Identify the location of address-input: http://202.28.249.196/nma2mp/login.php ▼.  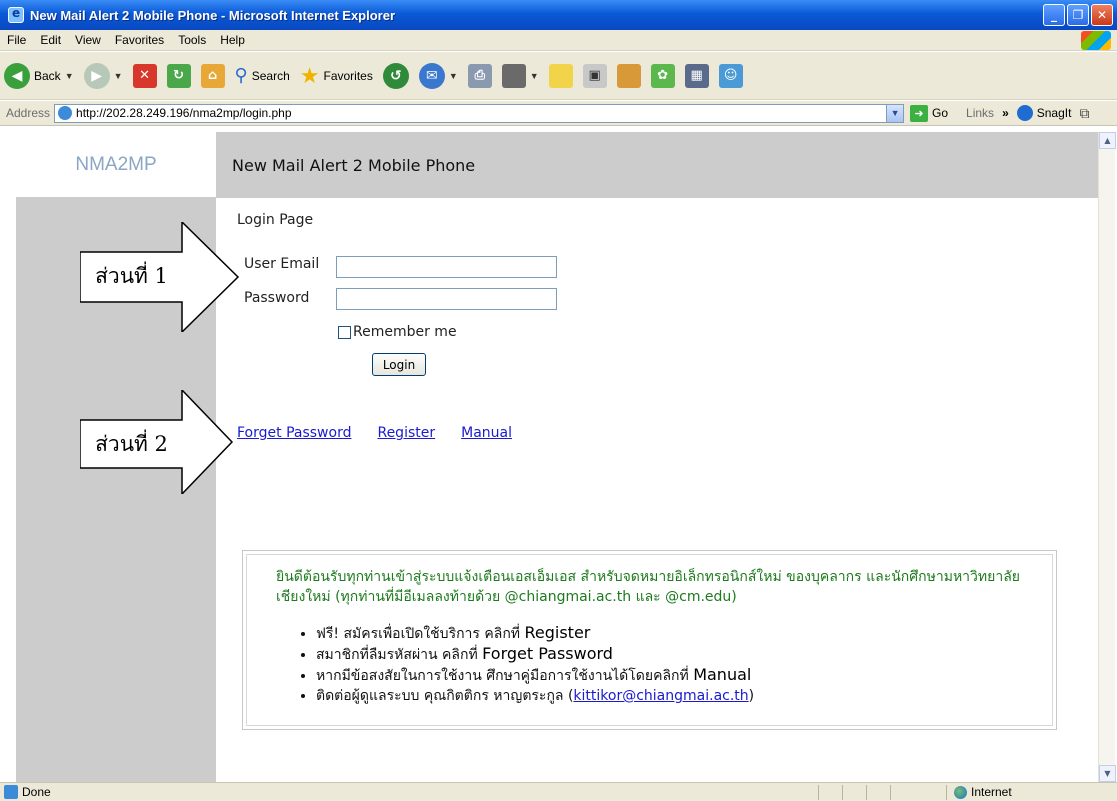
(479, 113).